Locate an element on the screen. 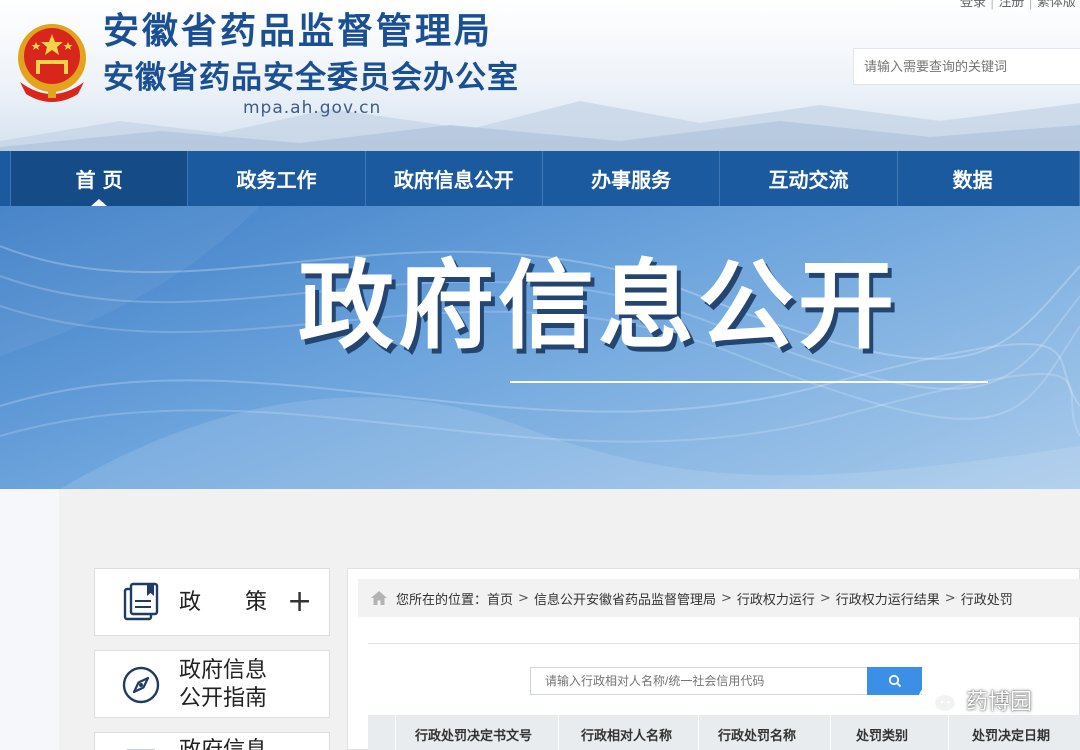  sidebar-item-policy: 政 策 + is located at coordinates (212, 602).